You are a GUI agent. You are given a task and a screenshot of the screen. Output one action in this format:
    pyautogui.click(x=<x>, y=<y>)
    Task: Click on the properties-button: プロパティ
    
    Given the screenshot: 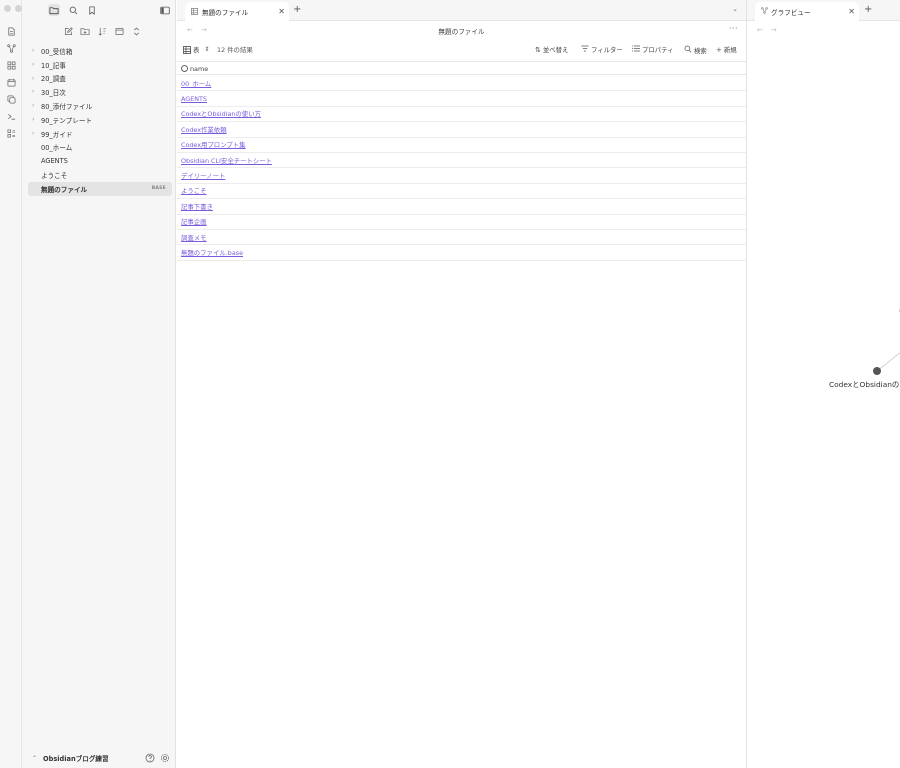 What is the action you would take?
    pyautogui.click(x=653, y=49)
    